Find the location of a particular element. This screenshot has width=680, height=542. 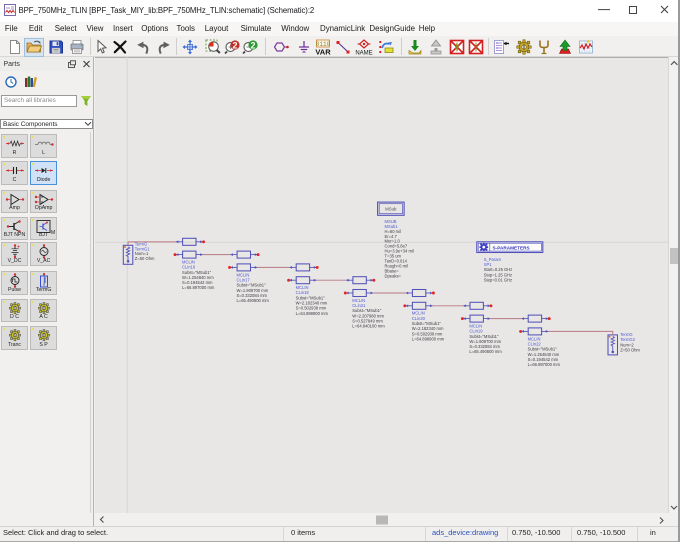

svg-text: VAR is located at coordinates (323, 52).